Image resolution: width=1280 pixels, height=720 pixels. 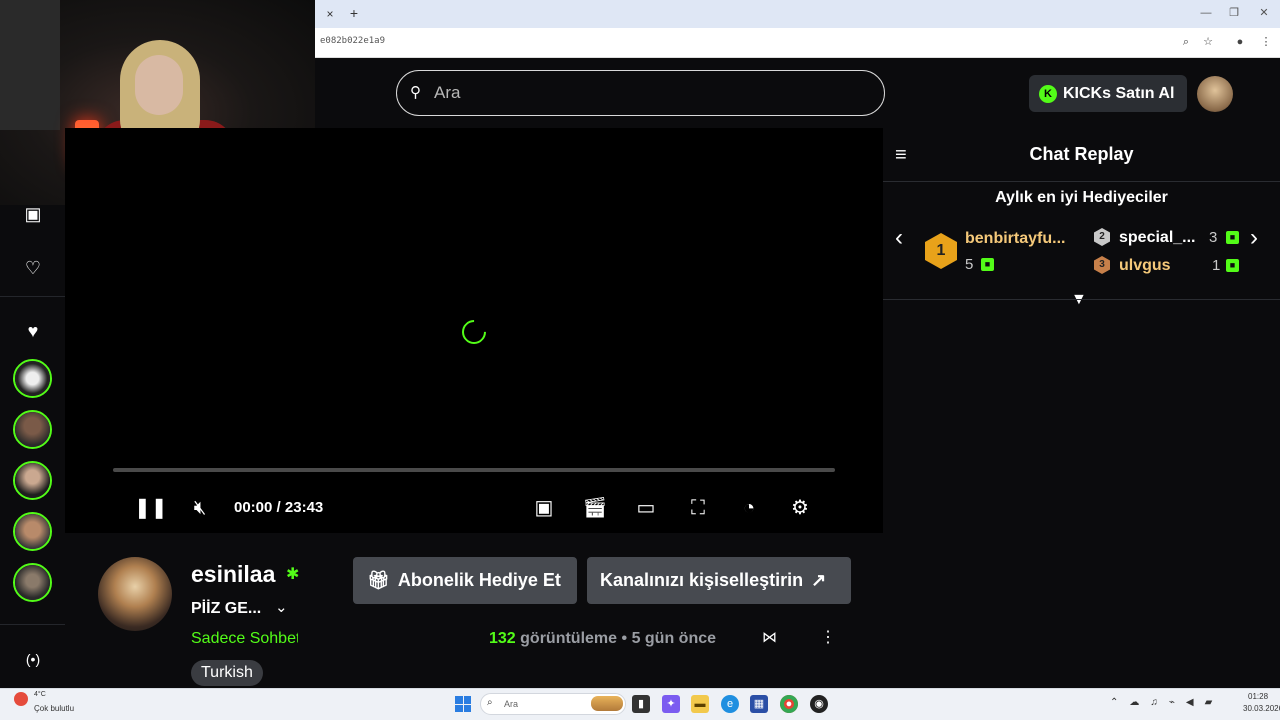 I want to click on profile-icon: ●, so click(x=1240, y=42).